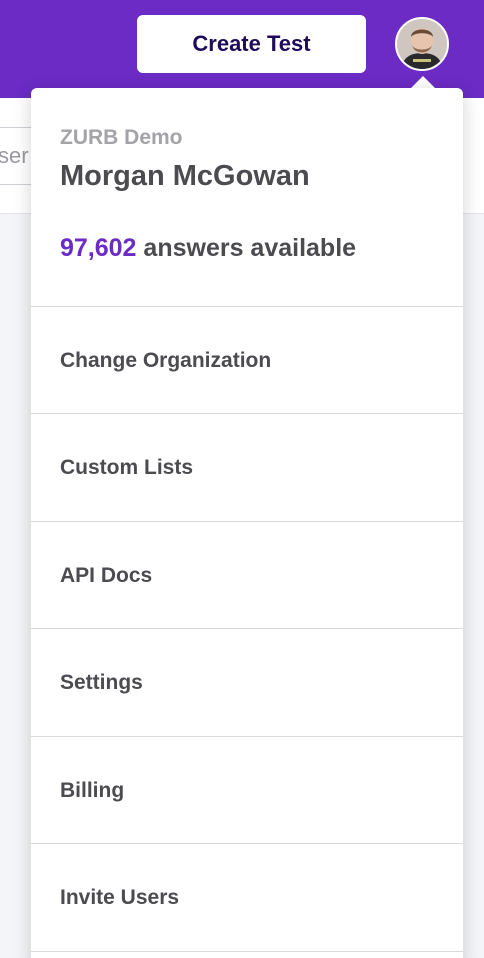 Image resolution: width=484 pixels, height=958 pixels. I want to click on menu-item-custom-lists: Custom Lists, so click(247, 467).